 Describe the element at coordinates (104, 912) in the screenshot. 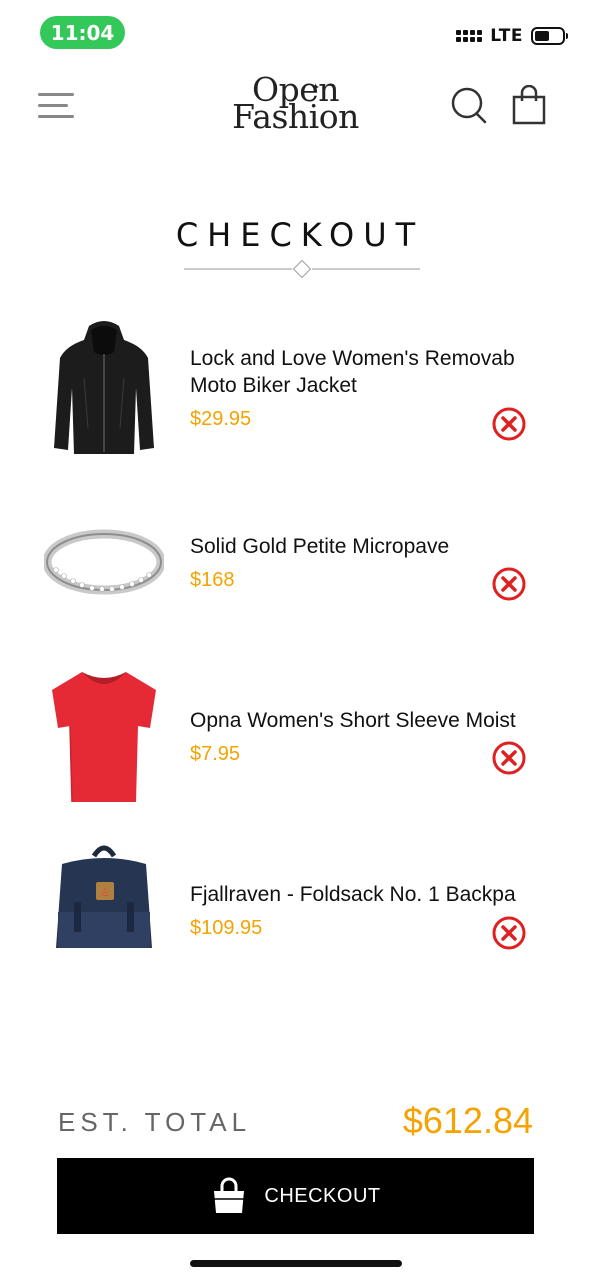

I see `item-thumbnail-backpack: ♙` at that location.